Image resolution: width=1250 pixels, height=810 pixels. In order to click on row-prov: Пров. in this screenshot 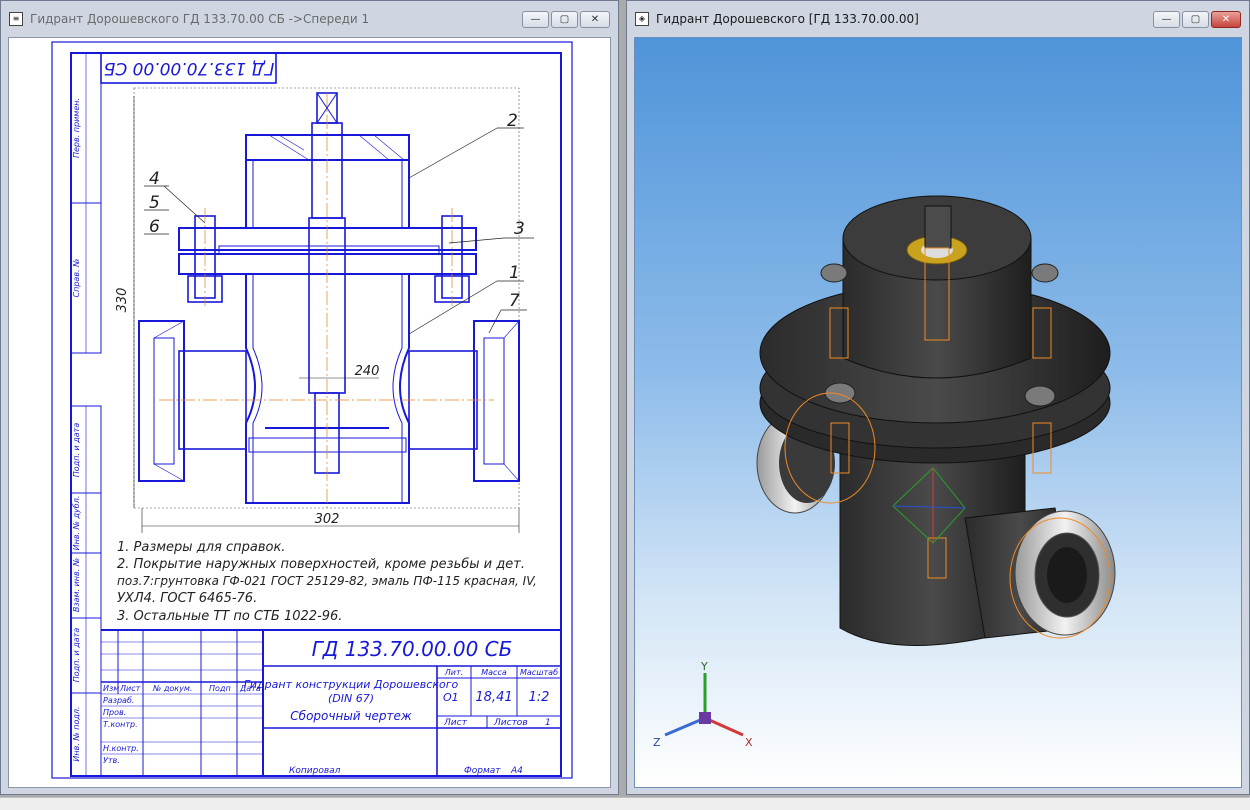, I will do `click(114, 712)`.